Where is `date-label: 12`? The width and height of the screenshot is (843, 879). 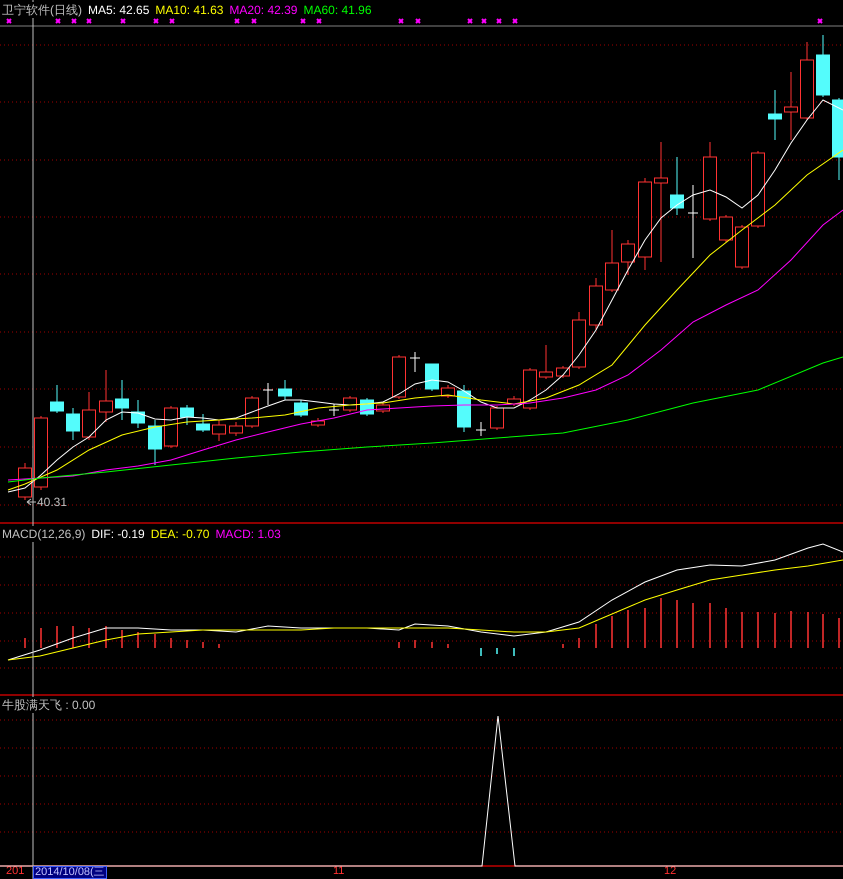
date-label: 12 is located at coordinates (670, 871).